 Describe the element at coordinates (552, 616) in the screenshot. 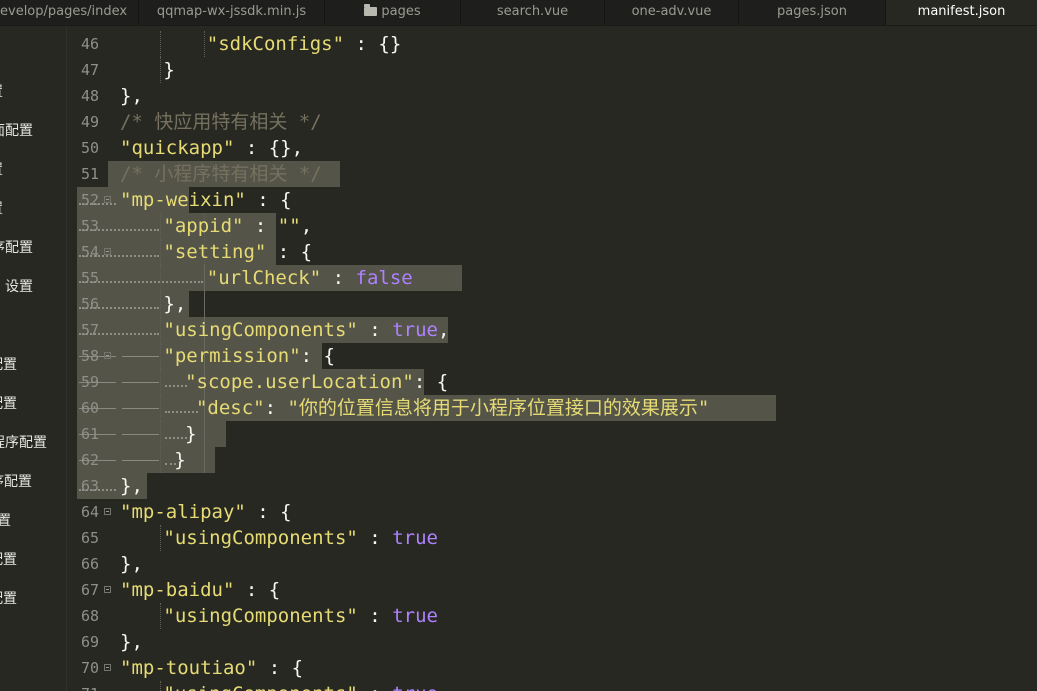

I see `code-line: 68 "usingComponents" : true` at that location.